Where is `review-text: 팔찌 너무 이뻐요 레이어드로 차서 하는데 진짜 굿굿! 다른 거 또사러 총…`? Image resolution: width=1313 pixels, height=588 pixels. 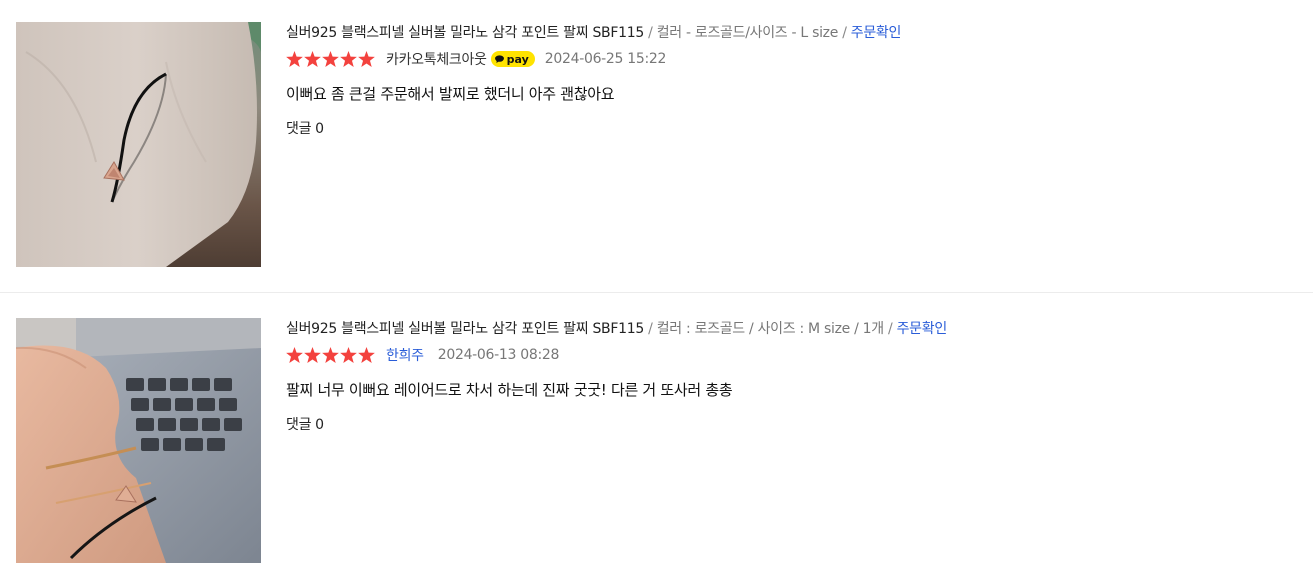 review-text: 팔찌 너무 이뻐요 레이어드로 차서 하는데 진짜 굿굿! 다른 거 또사러 총… is located at coordinates (509, 390).